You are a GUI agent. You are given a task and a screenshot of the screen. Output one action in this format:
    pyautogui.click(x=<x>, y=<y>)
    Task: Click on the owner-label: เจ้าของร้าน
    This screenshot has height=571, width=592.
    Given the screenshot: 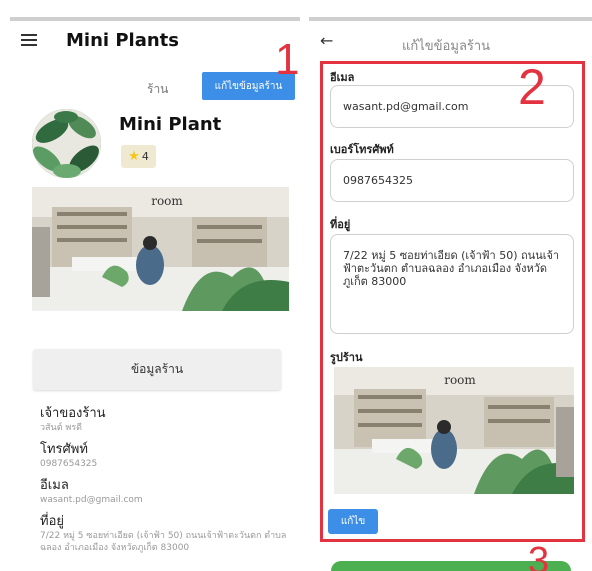 What is the action you would take?
    pyautogui.click(x=73, y=413)
    